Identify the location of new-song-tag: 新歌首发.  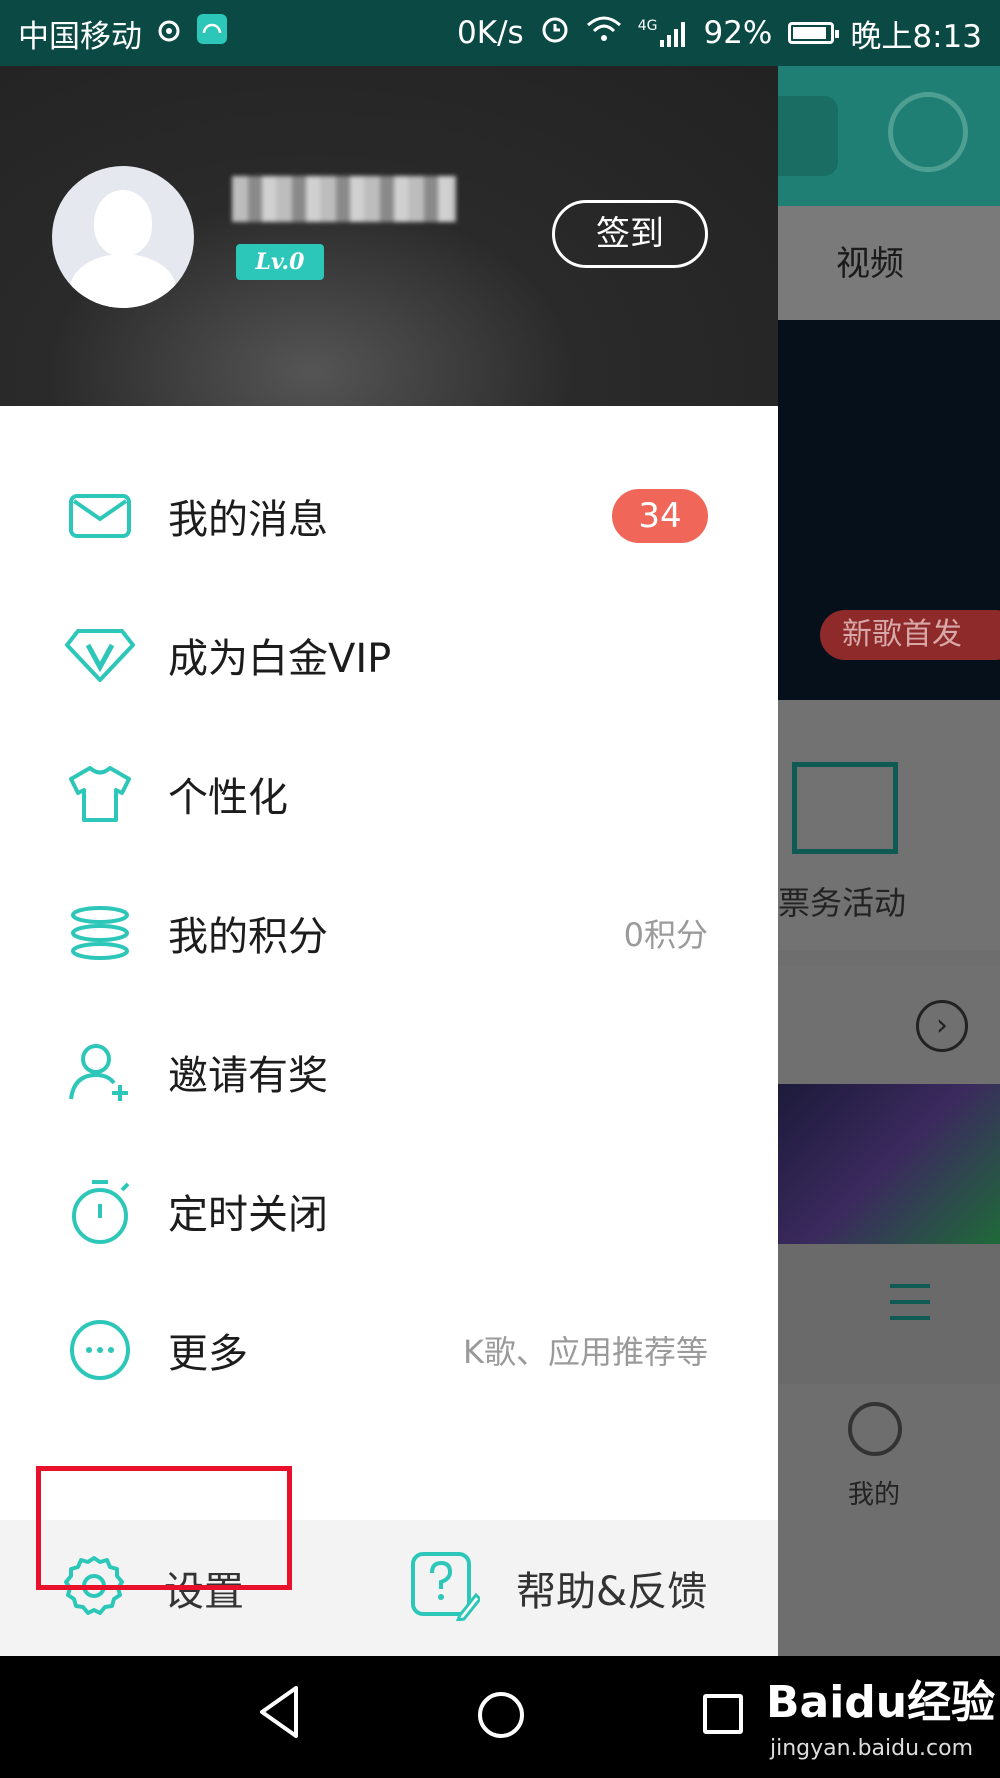
(910, 635).